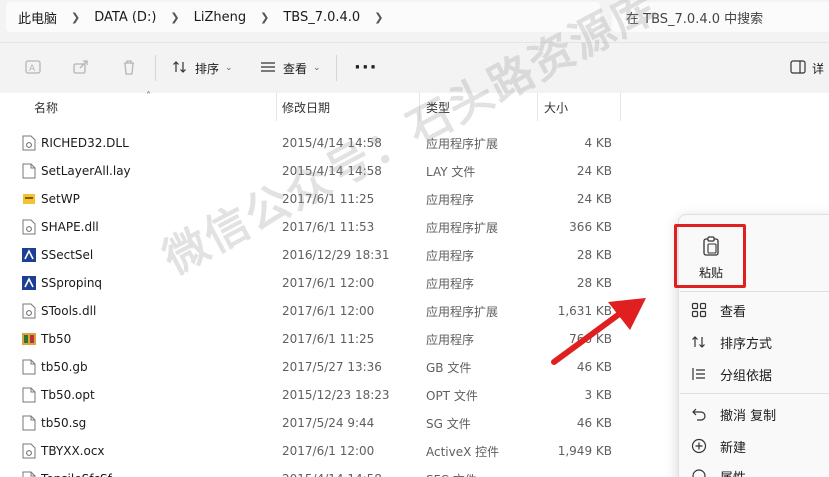  What do you see at coordinates (594, 423) in the screenshot?
I see `file-size: 46 KB` at bounding box center [594, 423].